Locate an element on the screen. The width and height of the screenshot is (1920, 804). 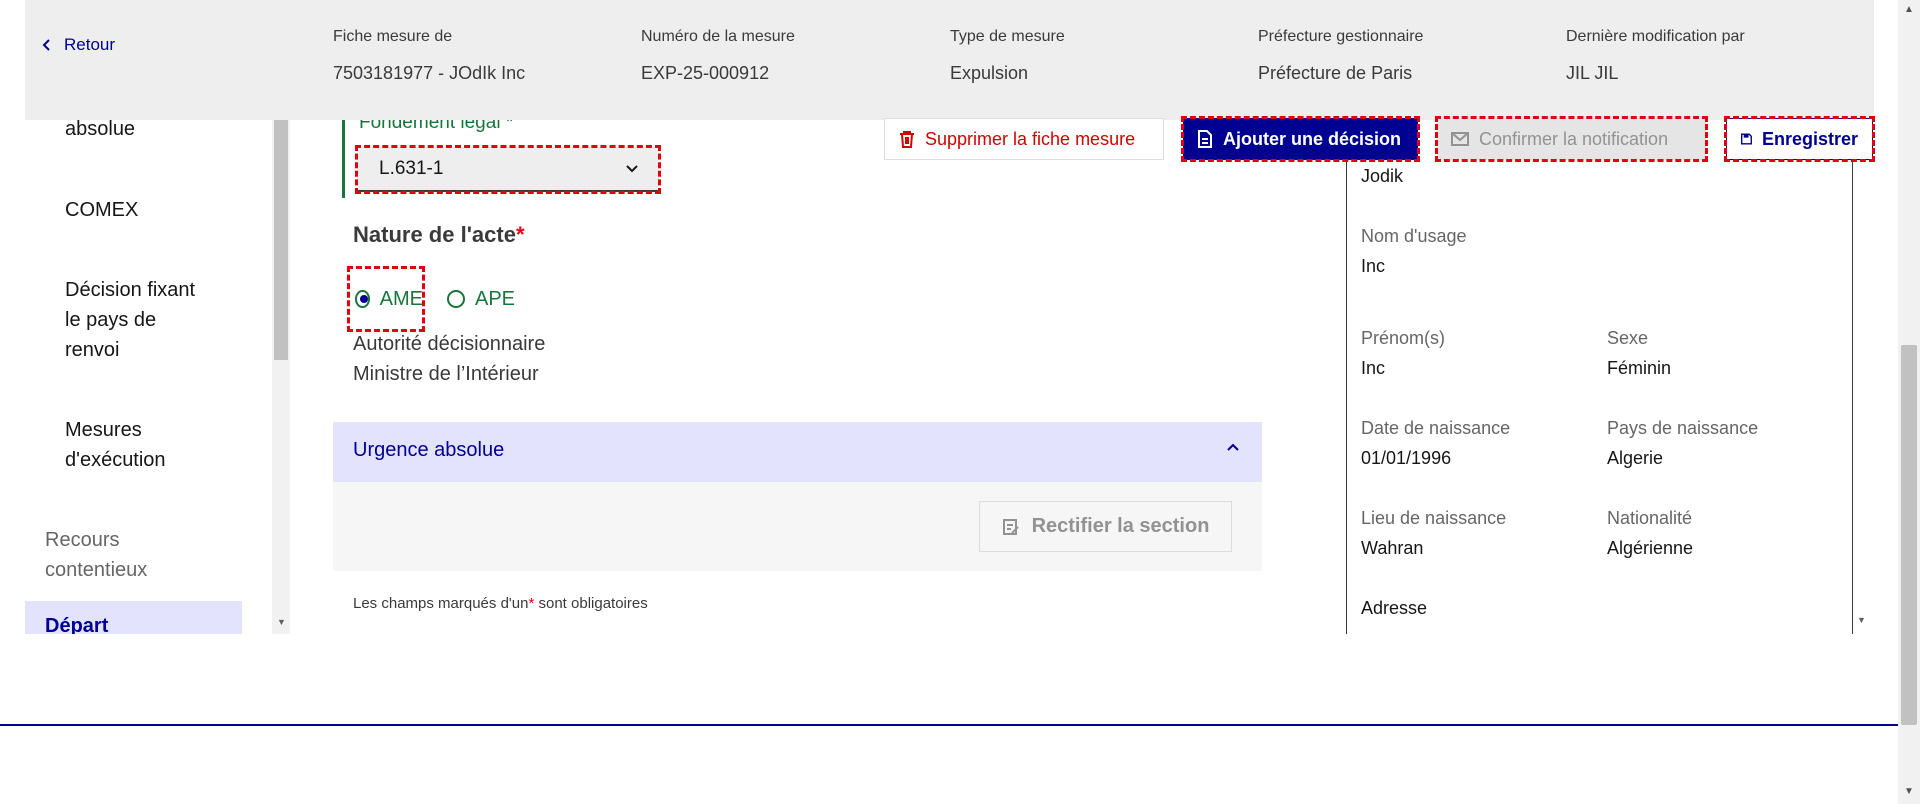
save-label: Enregistrer is located at coordinates (1809, 138).